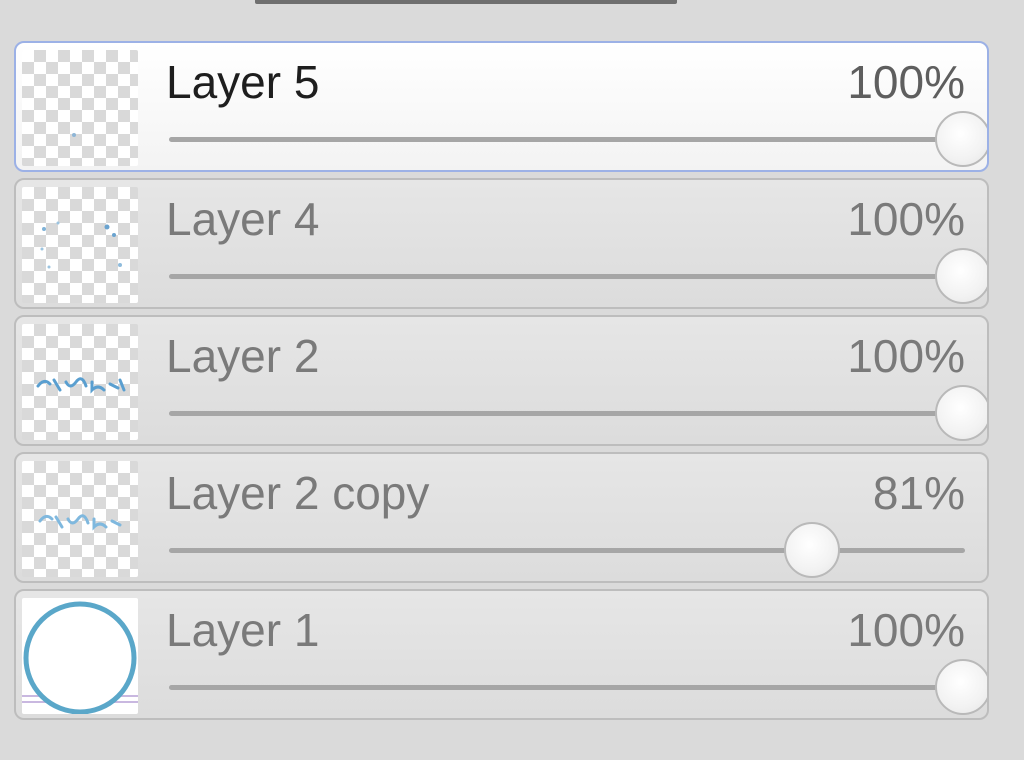 This screenshot has height=760, width=1024. Describe the element at coordinates (243, 356) in the screenshot. I see `layer-name: Layer 2` at that location.